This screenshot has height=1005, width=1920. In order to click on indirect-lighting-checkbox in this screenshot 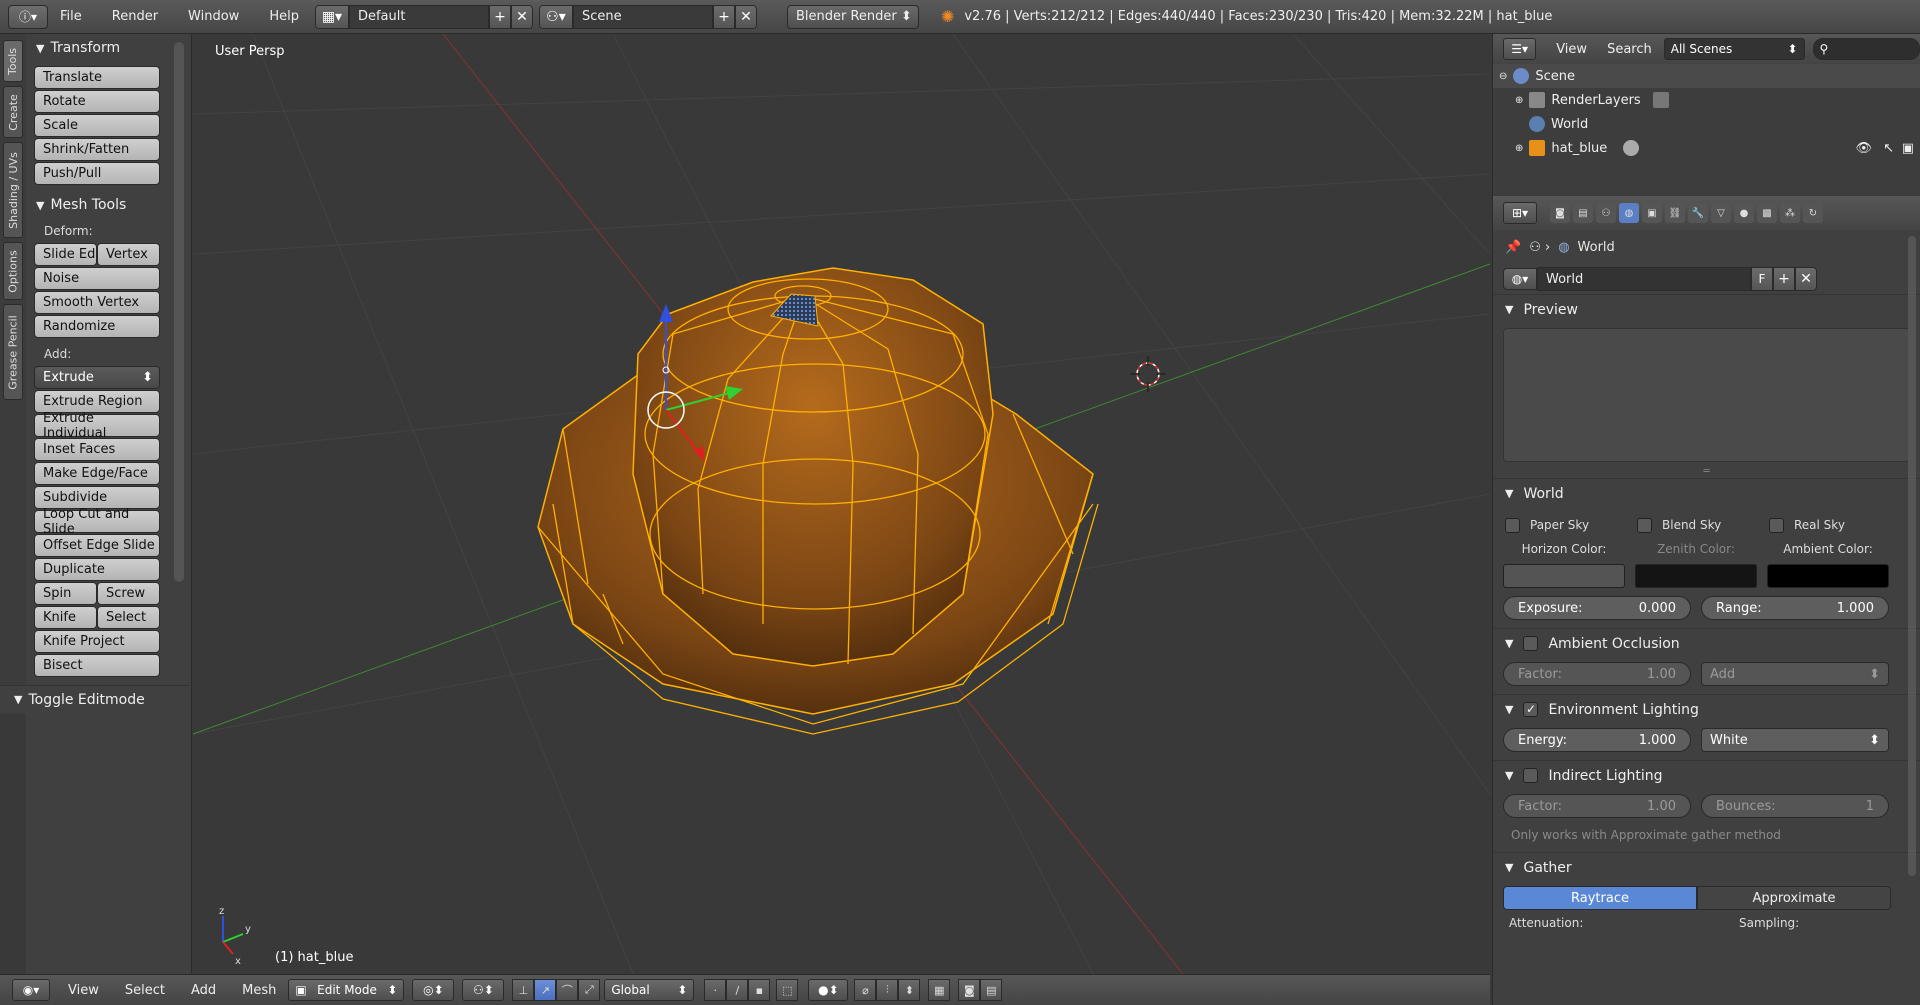, I will do `click(1531, 775)`.